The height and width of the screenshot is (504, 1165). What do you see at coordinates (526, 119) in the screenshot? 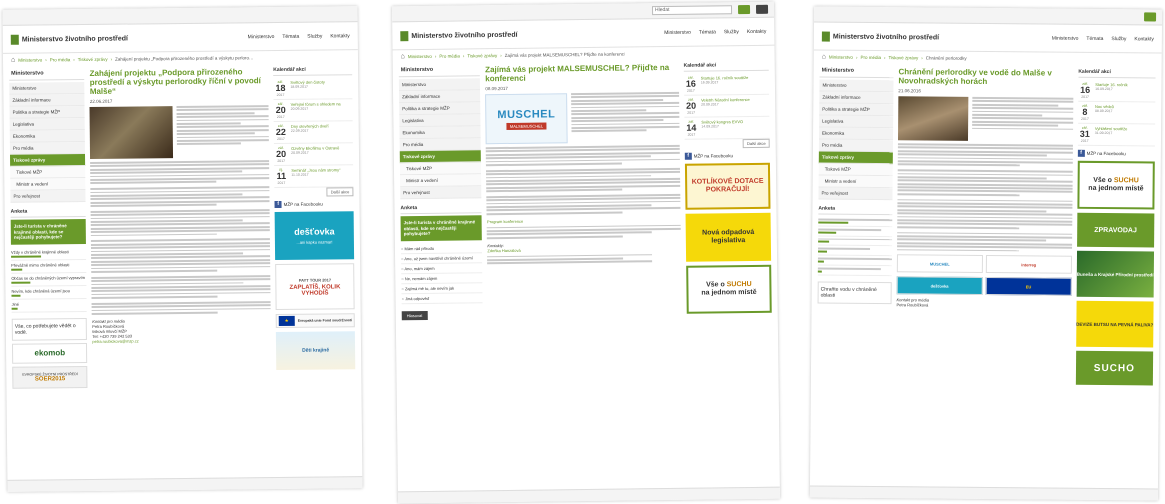
I see `muschel-logo-image: MUSCHEL MALSEMUSCHEL` at bounding box center [526, 119].